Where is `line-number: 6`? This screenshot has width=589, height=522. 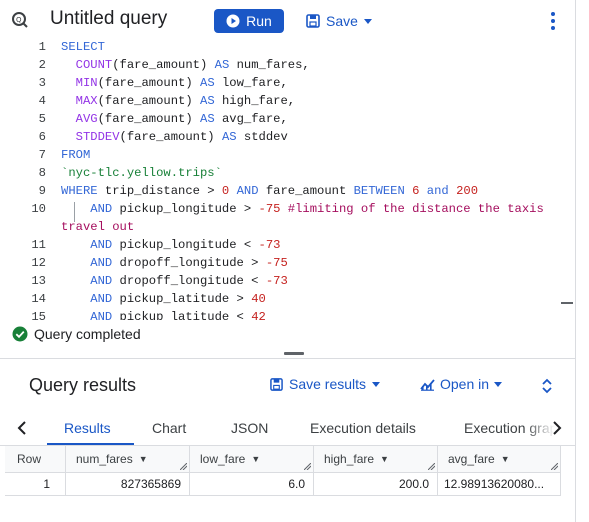 line-number: 6 is located at coordinates (42, 137).